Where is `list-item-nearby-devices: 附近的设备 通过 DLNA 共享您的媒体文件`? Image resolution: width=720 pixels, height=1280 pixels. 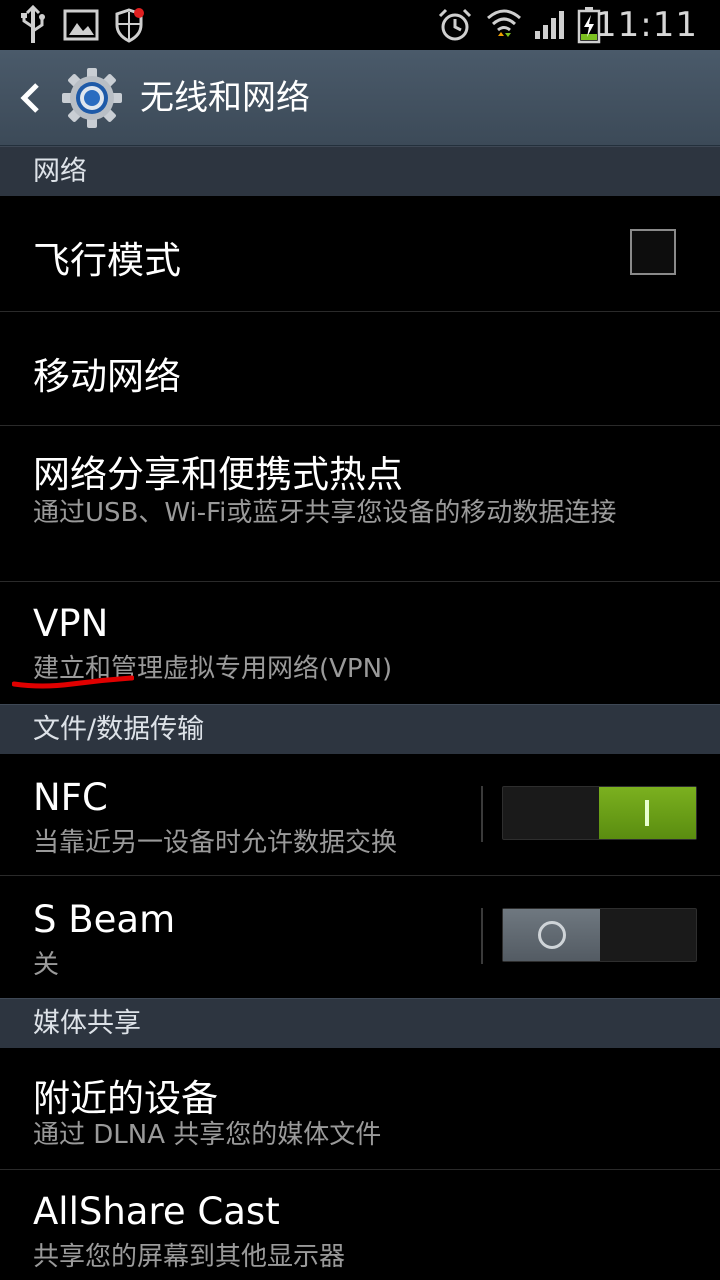
list-item-nearby-devices: 附近的设备 通过 DLNA 共享您的媒体文件 is located at coordinates (360, 1109).